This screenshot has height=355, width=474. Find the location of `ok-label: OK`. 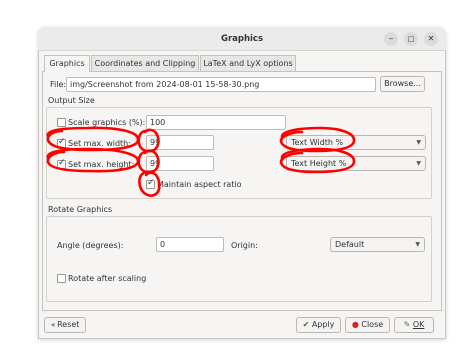

ok-label: OK is located at coordinates (418, 324).